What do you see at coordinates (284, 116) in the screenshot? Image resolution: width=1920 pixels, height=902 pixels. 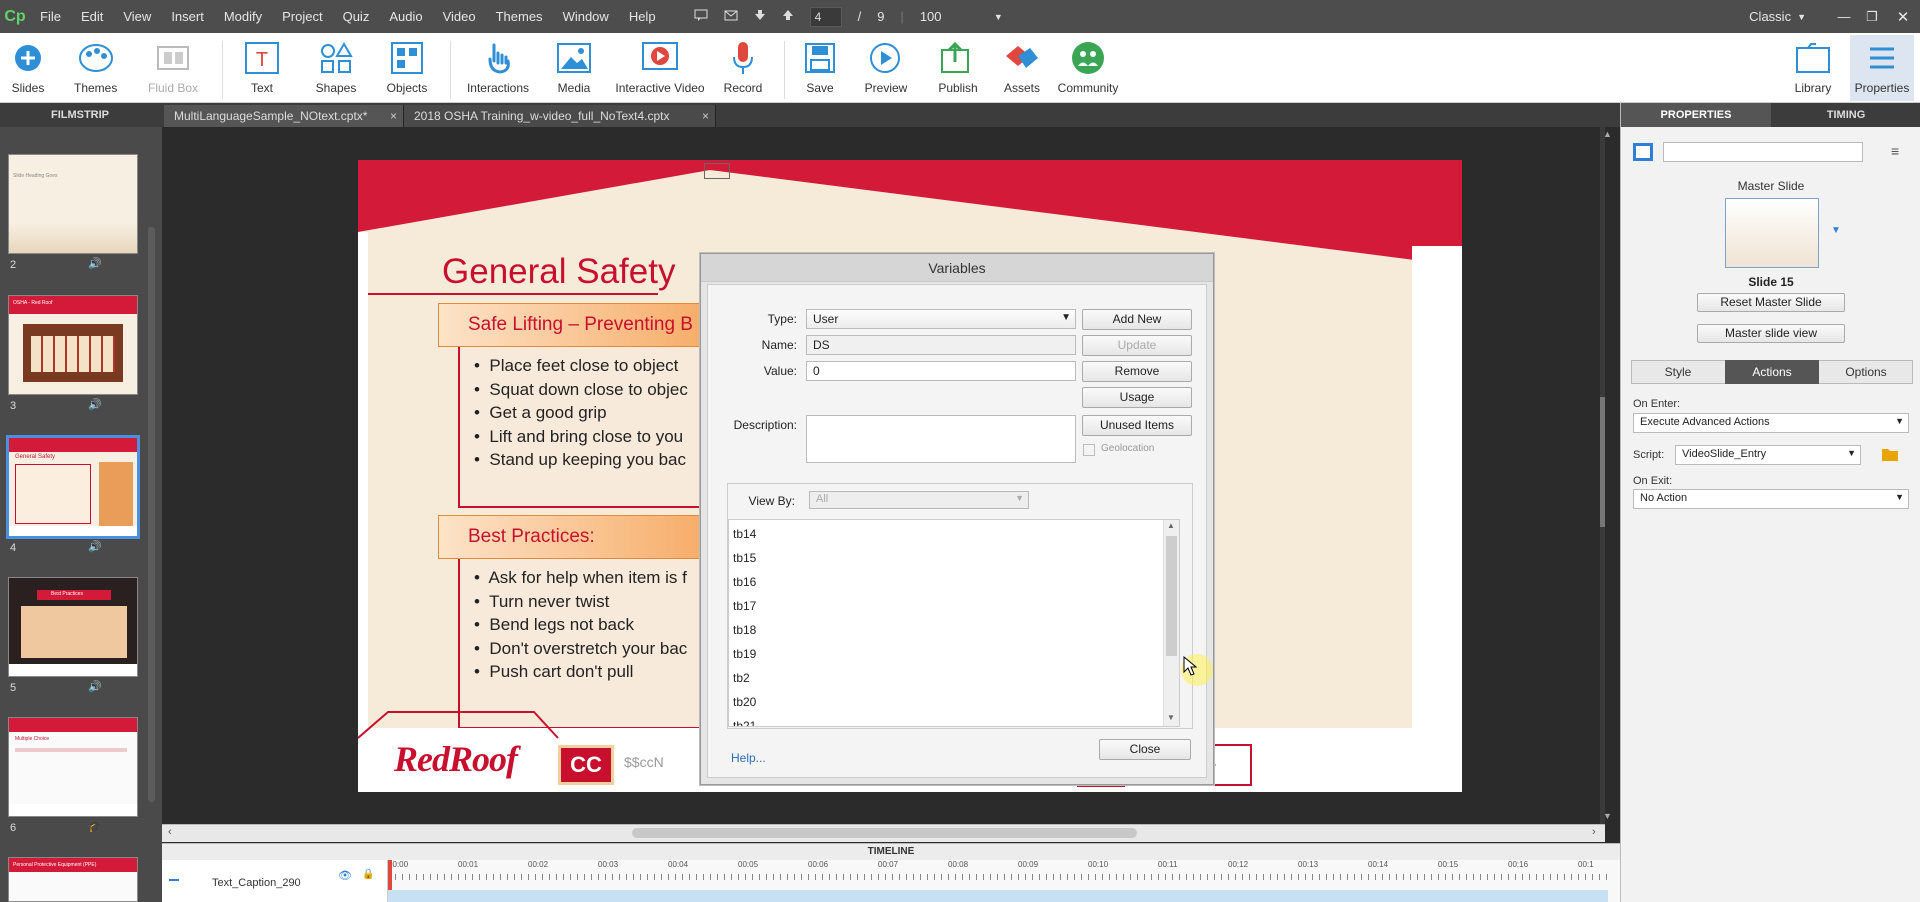 I see `tab-document-1: MultiLanguageSample_NOtext.cptx* ×` at bounding box center [284, 116].